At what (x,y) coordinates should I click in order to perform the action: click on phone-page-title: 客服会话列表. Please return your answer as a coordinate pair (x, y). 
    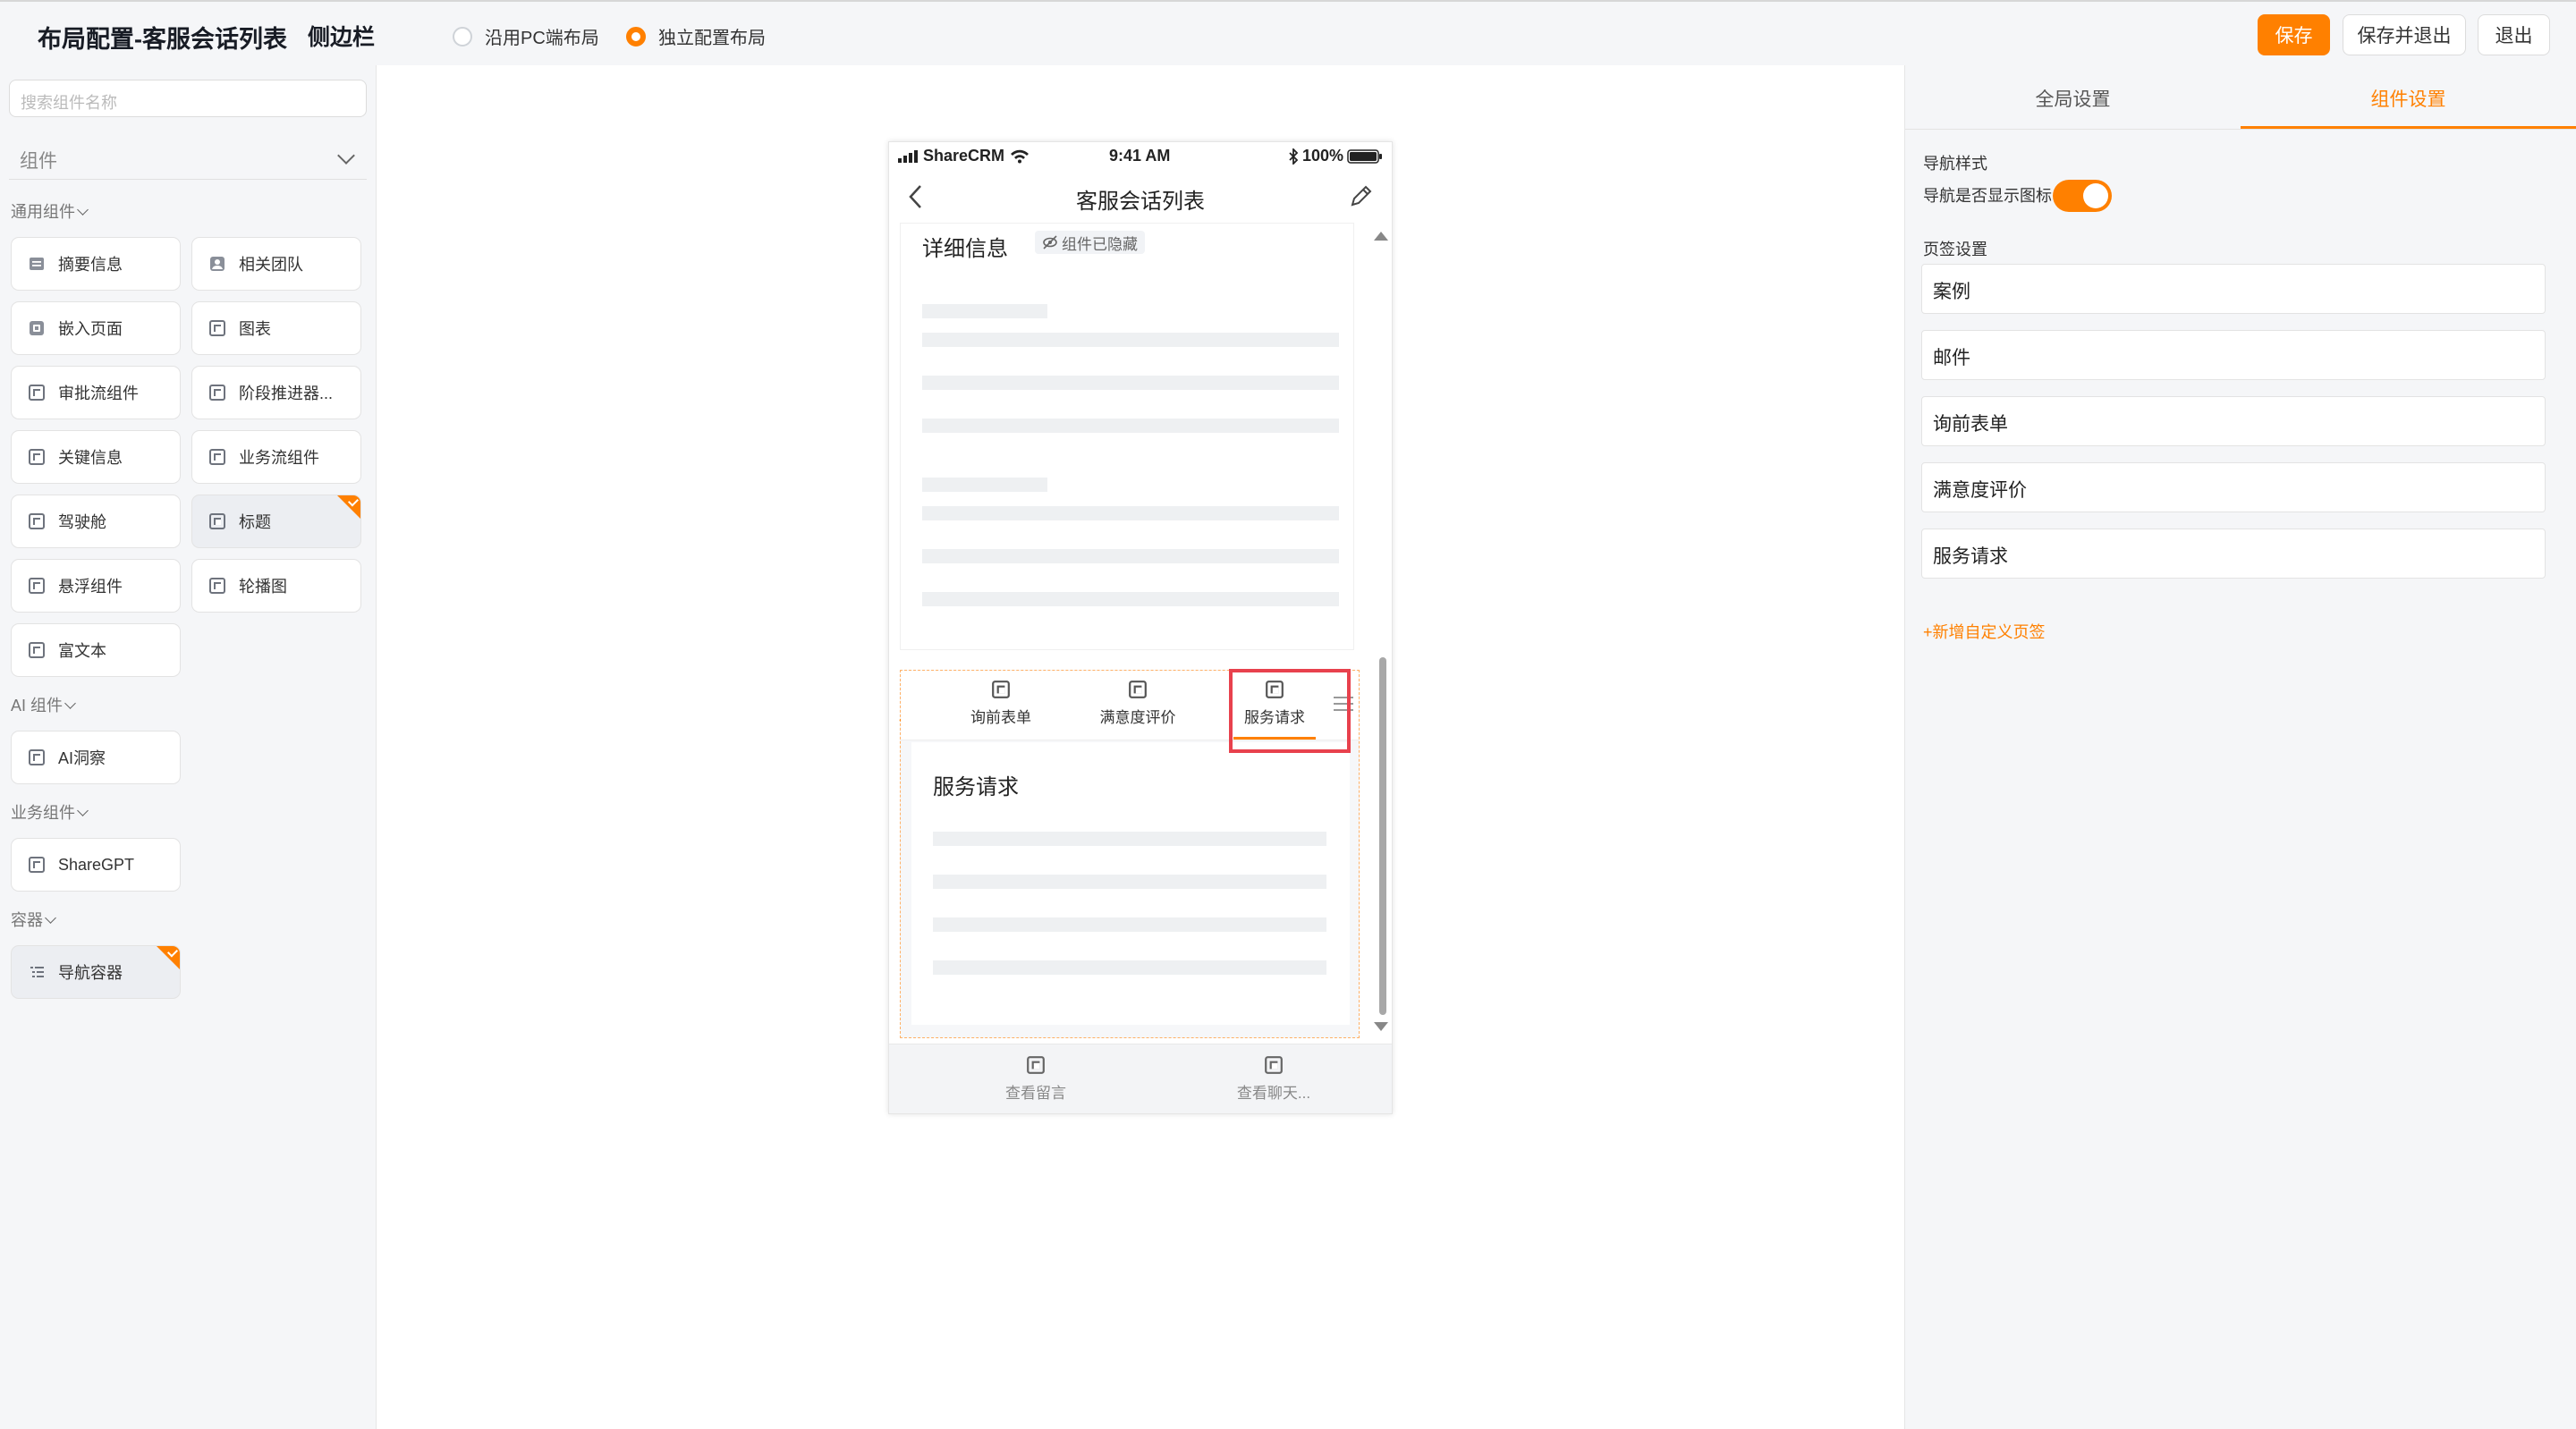
    Looking at the image, I should click on (1140, 202).